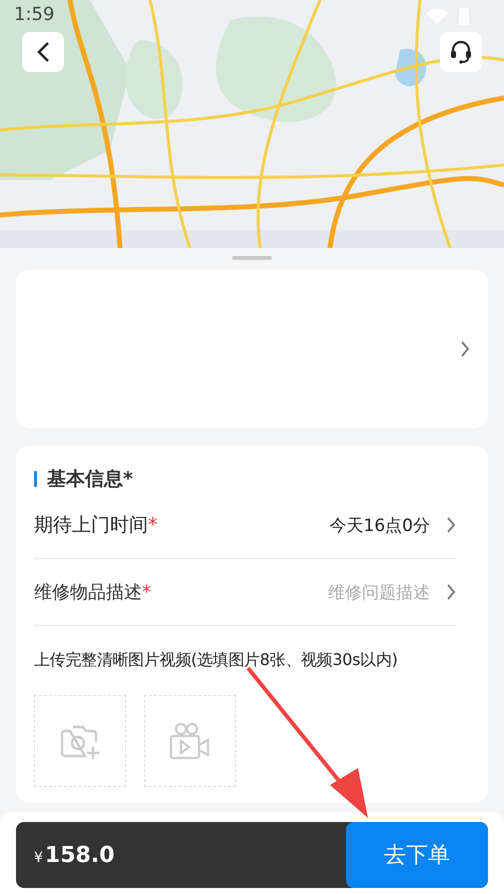  I want to click on field-label: 维修物品描述*, so click(92, 592).